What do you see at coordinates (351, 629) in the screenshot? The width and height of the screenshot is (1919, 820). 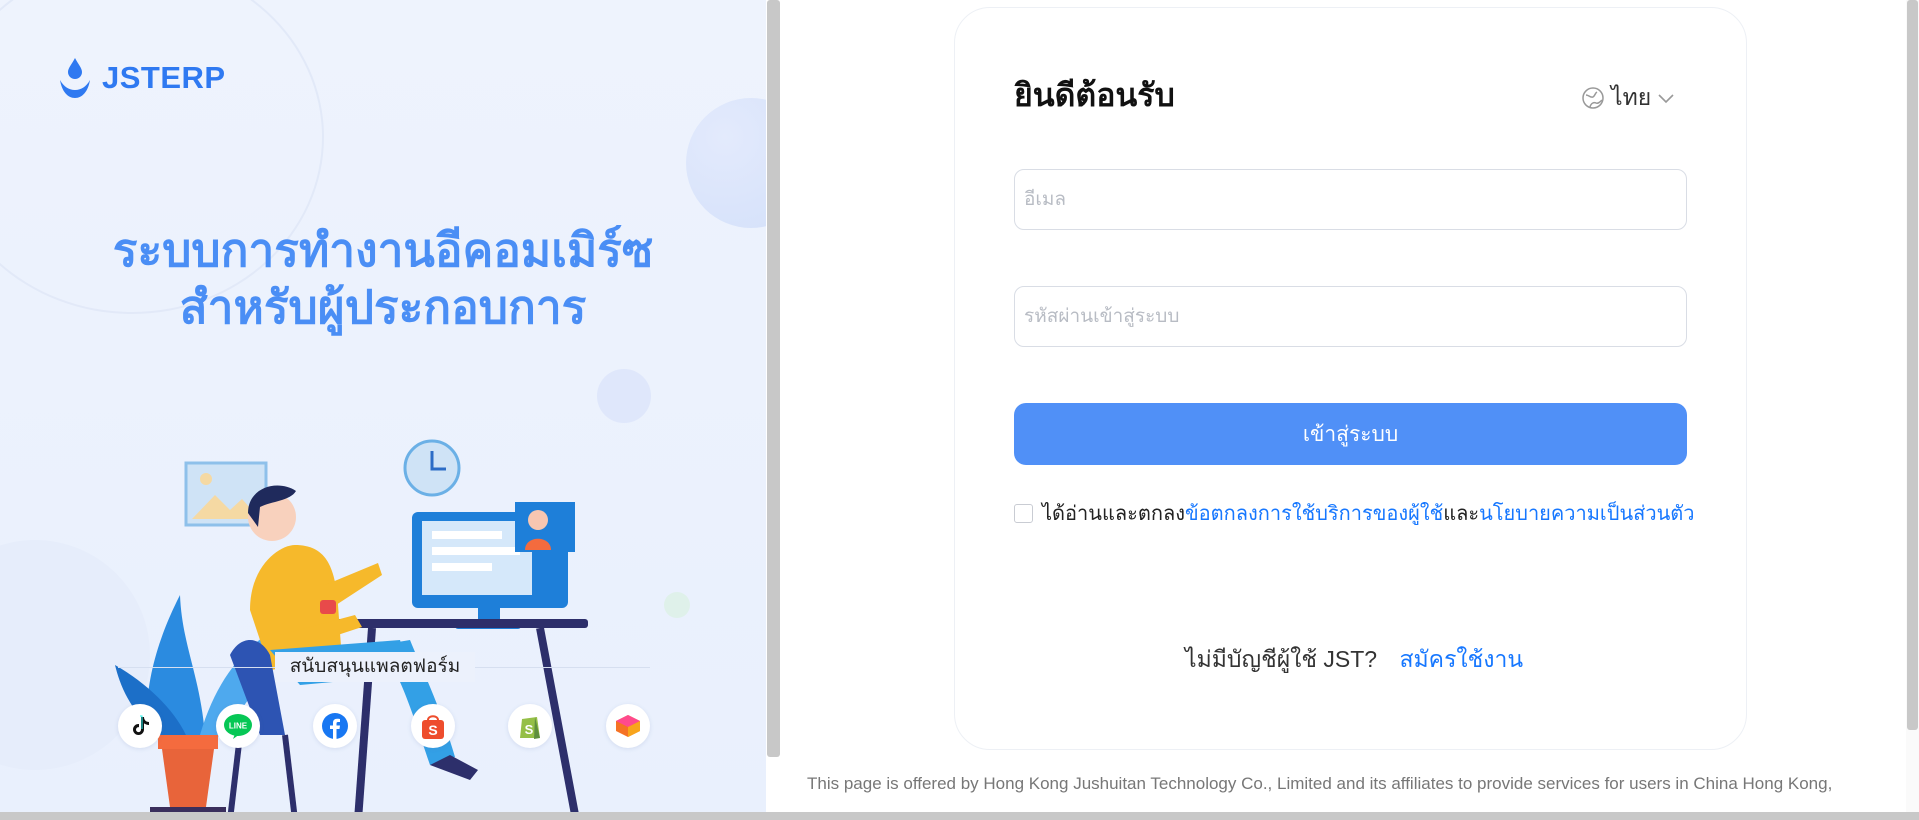 I see `workspace-illustration` at bounding box center [351, 629].